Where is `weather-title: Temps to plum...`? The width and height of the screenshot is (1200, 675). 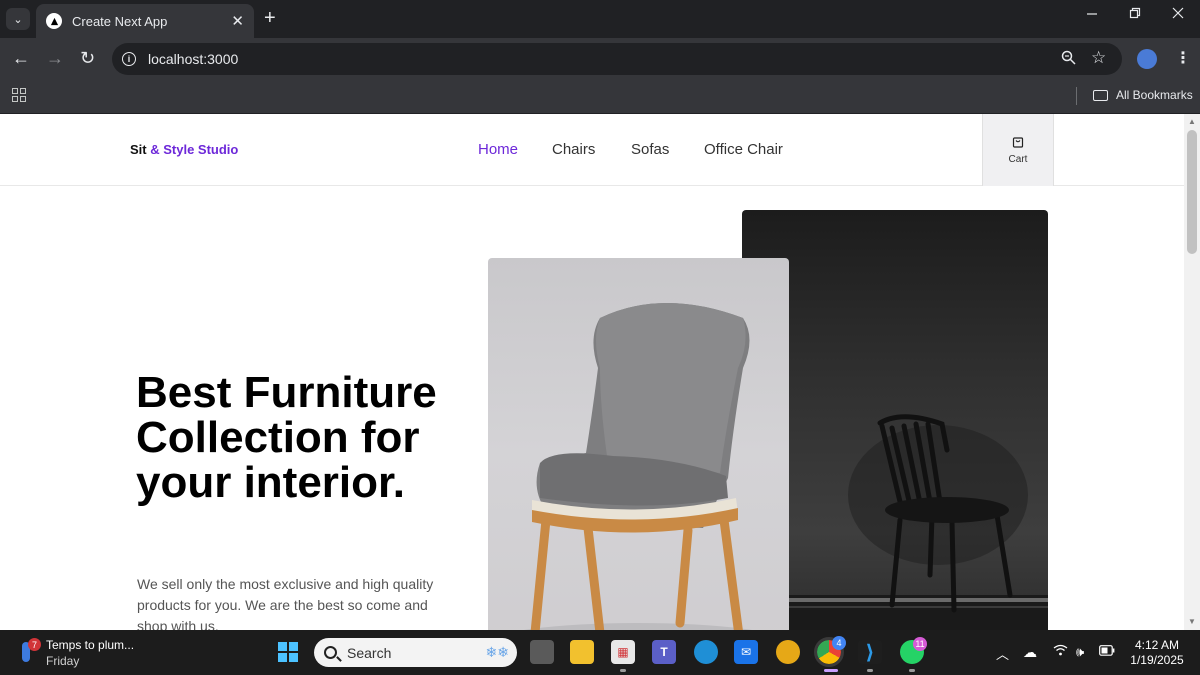
weather-title: Temps to plum... is located at coordinates (90, 645).